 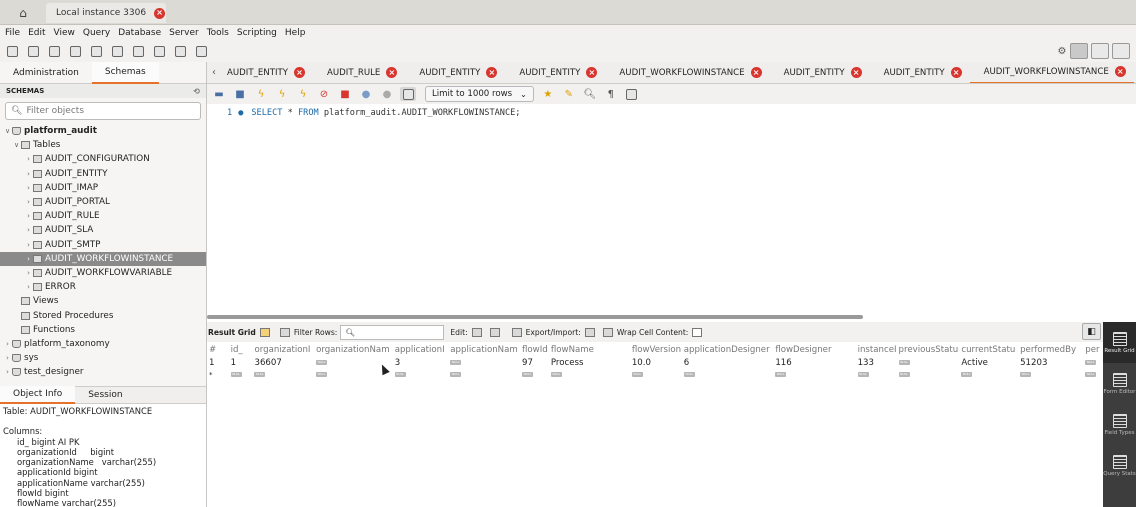 What do you see at coordinates (104, 273) in the screenshot?
I see `table-node: › AUDIT_WORKFLOWVARIABLE` at bounding box center [104, 273].